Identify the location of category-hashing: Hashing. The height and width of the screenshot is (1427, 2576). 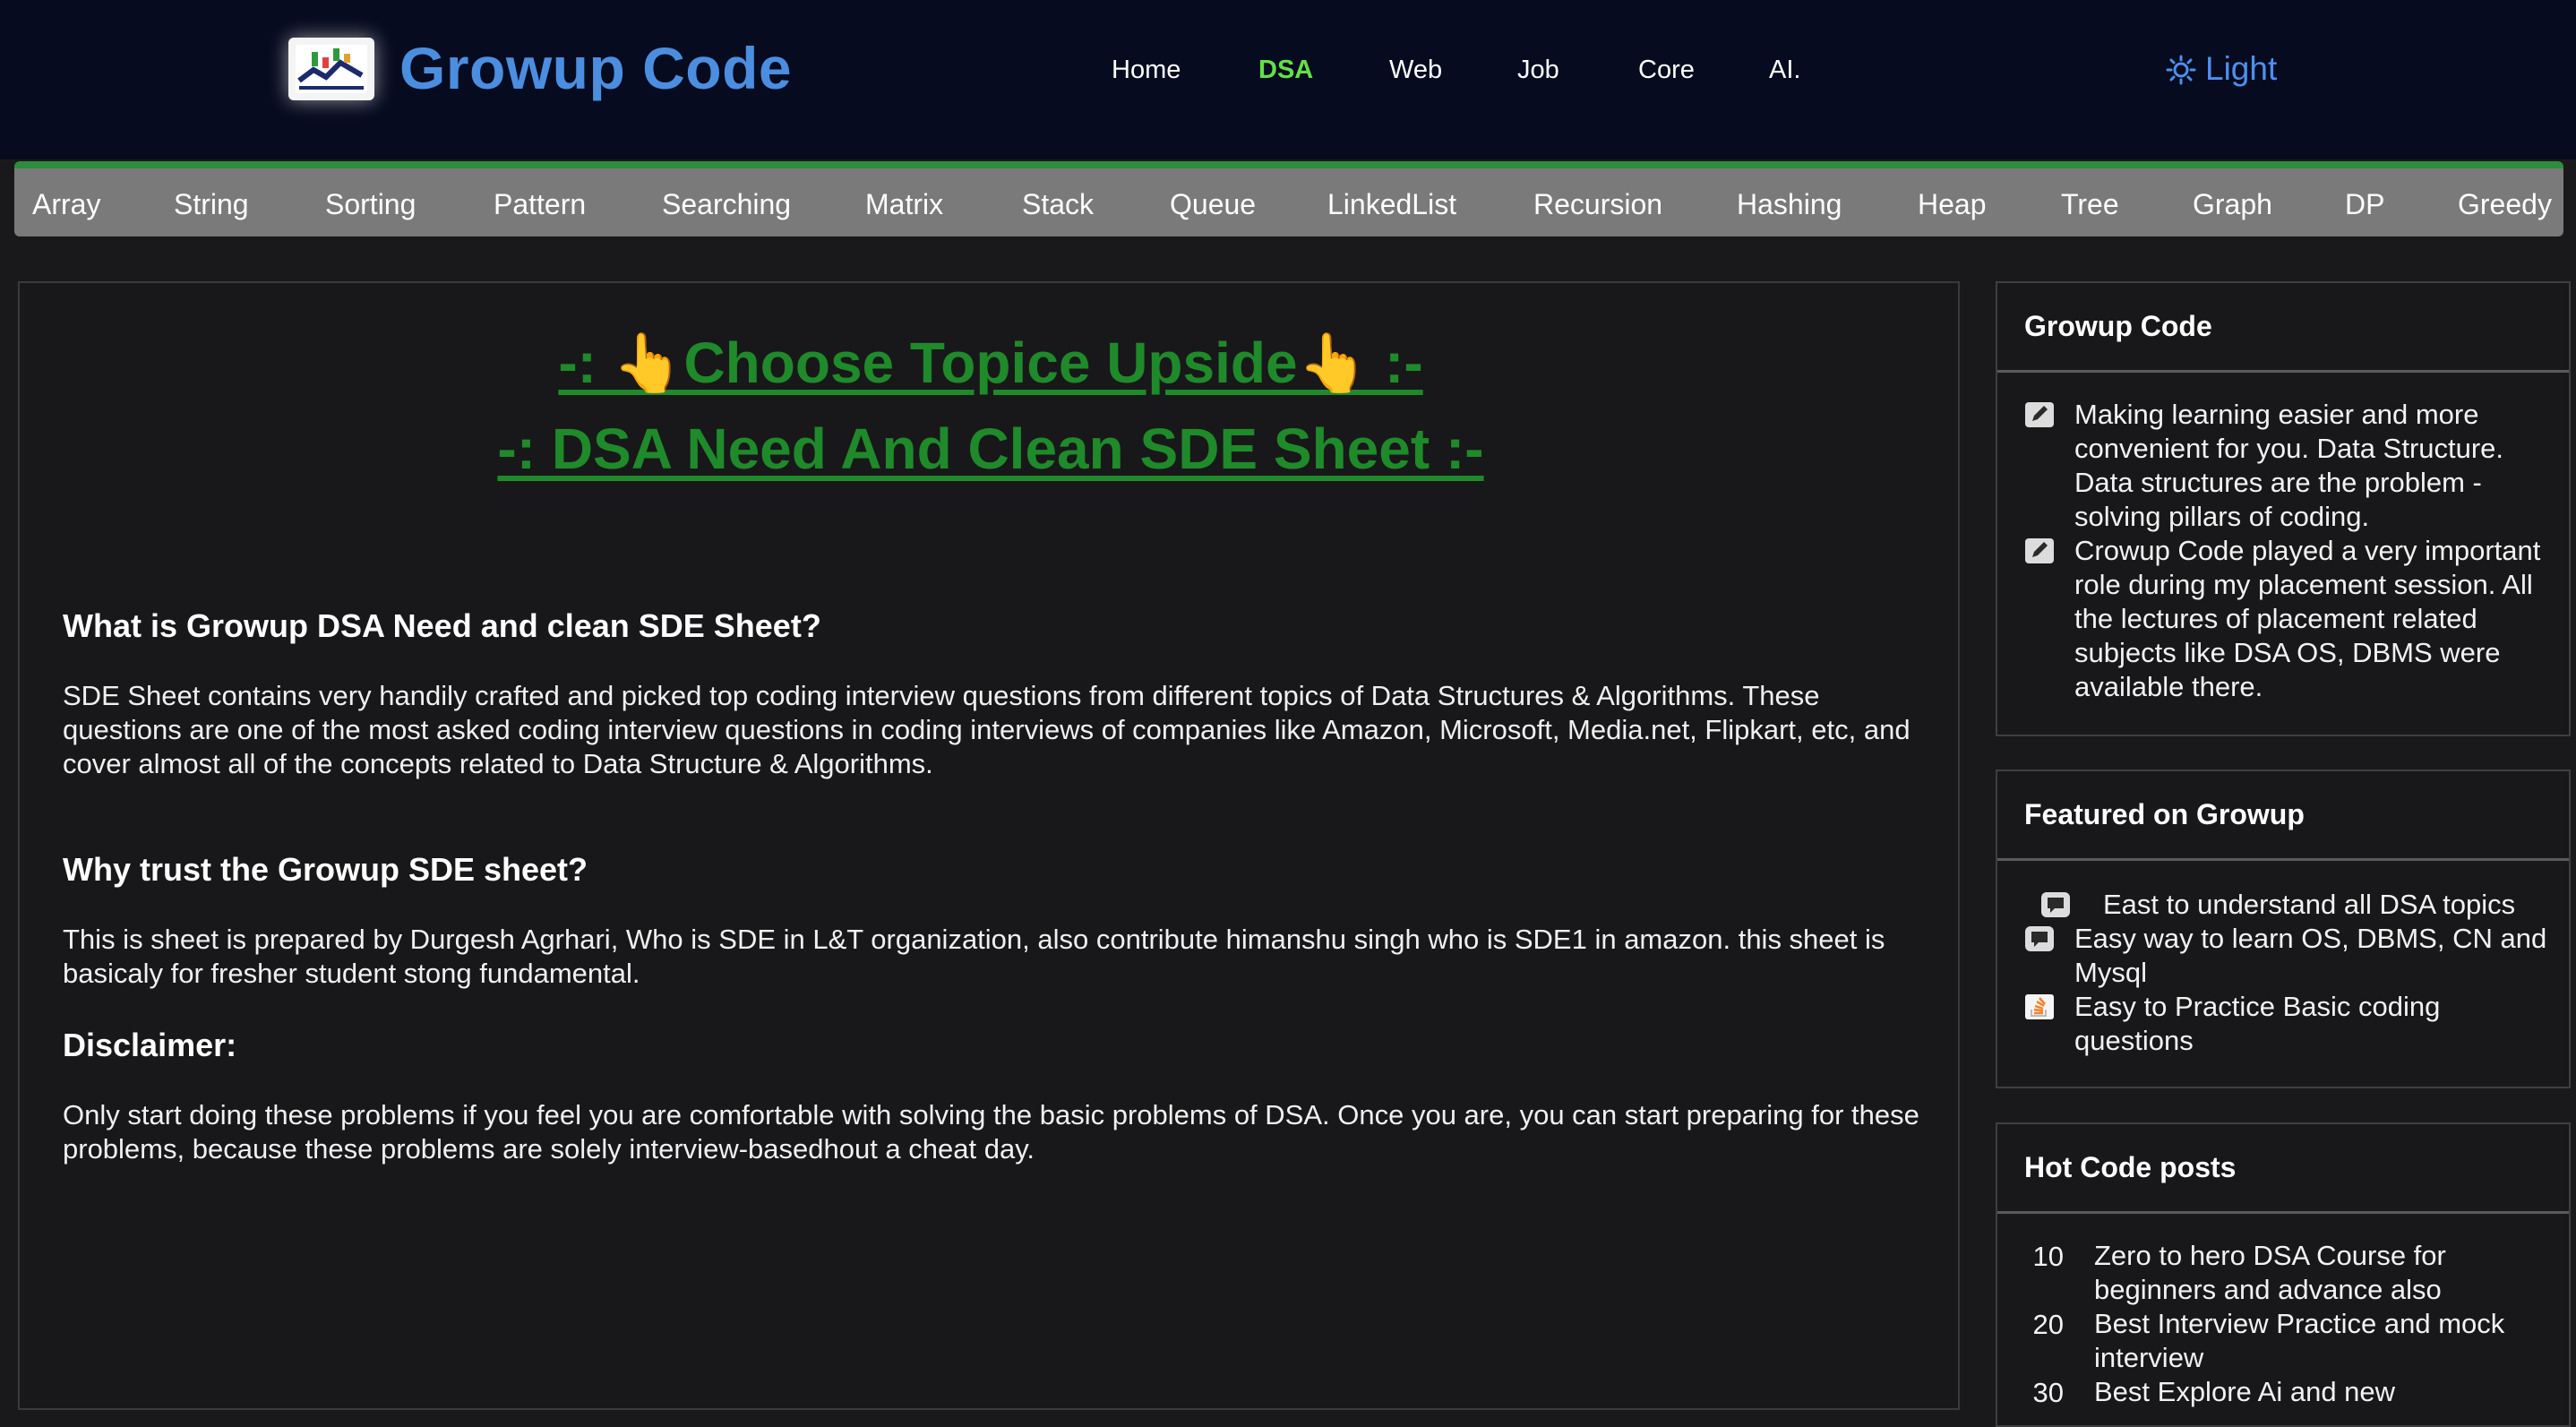
(1789, 205).